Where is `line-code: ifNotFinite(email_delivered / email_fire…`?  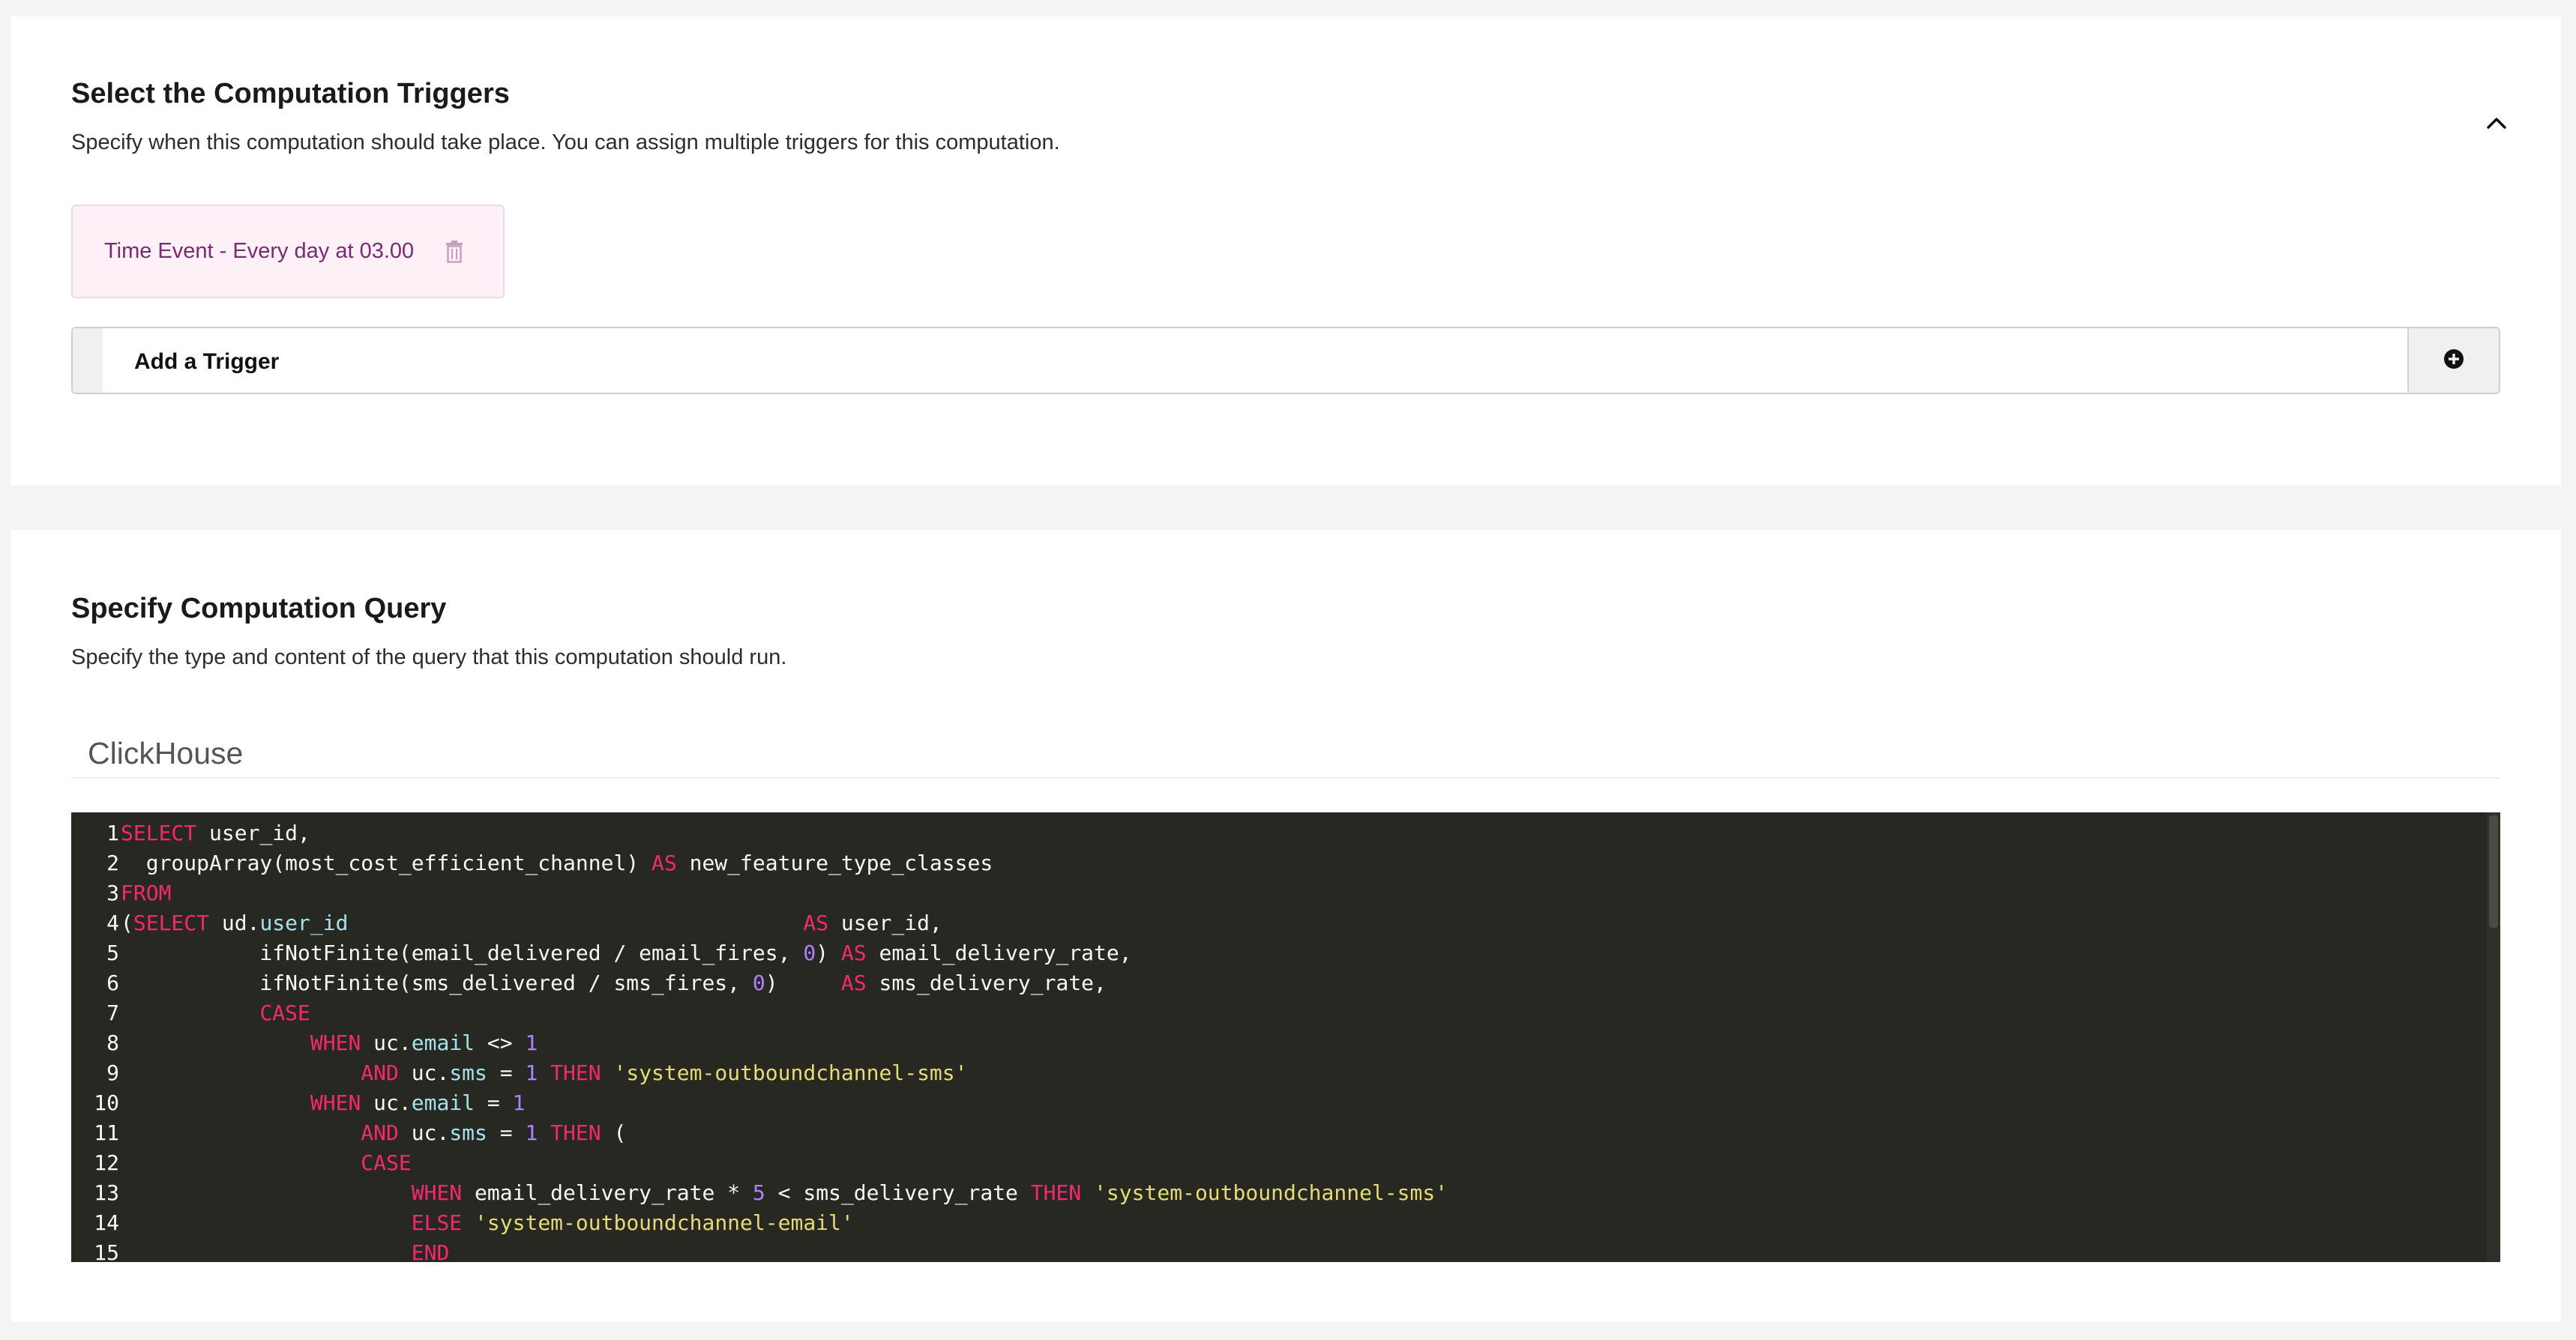 line-code: ifNotFinite(email_delivered / email_fire… is located at coordinates (626, 953).